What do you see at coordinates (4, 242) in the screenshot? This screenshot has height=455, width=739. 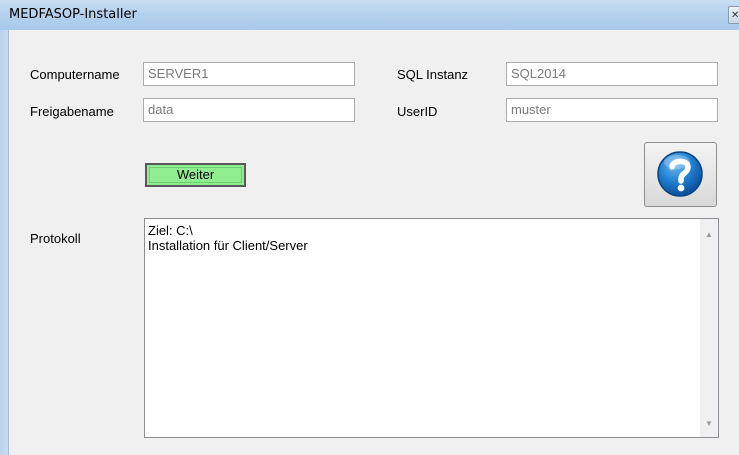 I see `window-left-frame` at bounding box center [4, 242].